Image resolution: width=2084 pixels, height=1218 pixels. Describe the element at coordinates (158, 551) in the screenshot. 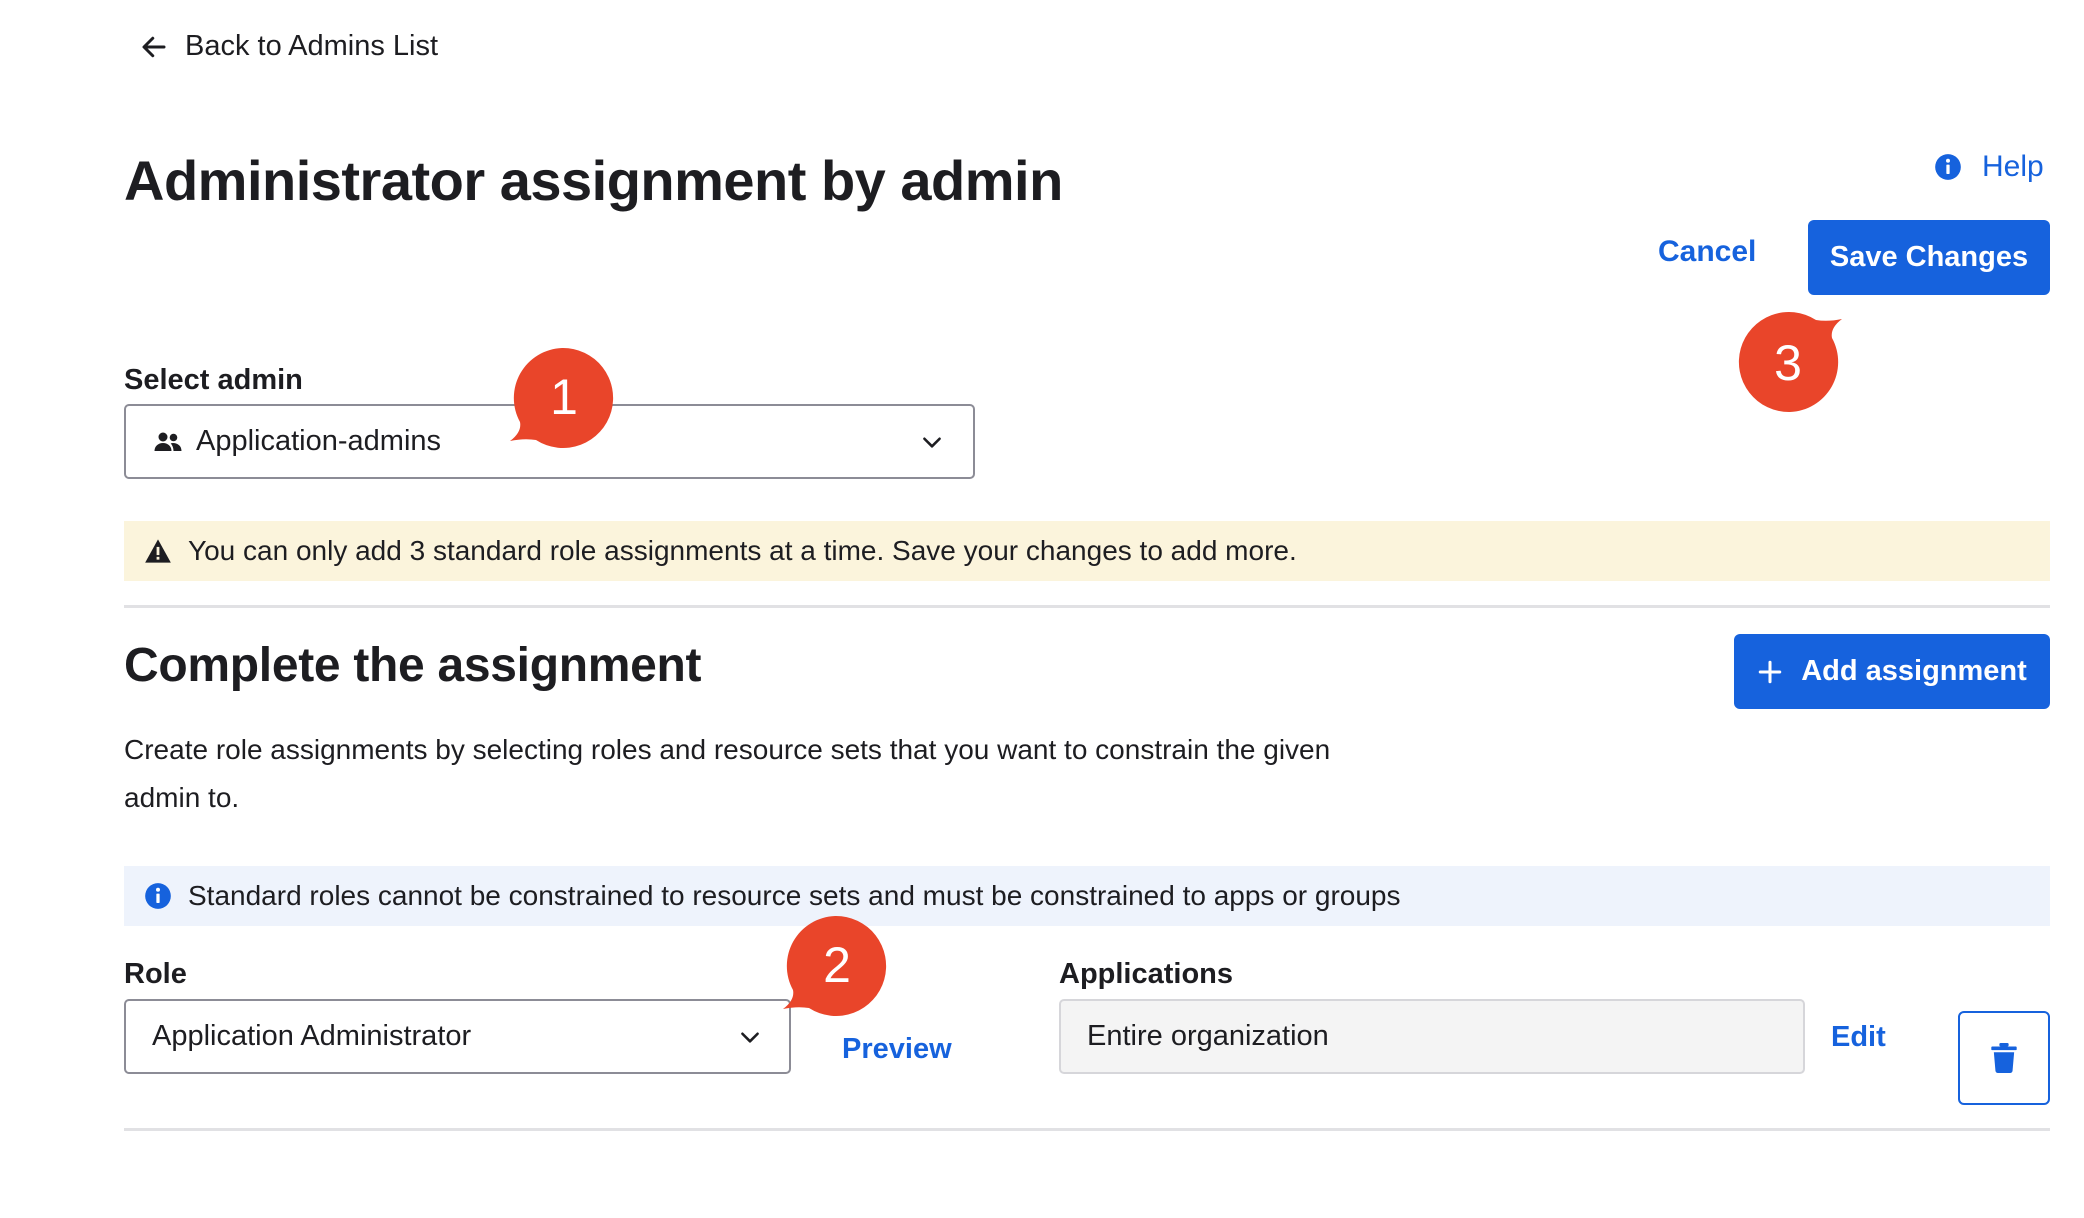

I see `warning-triangle-icon` at that location.